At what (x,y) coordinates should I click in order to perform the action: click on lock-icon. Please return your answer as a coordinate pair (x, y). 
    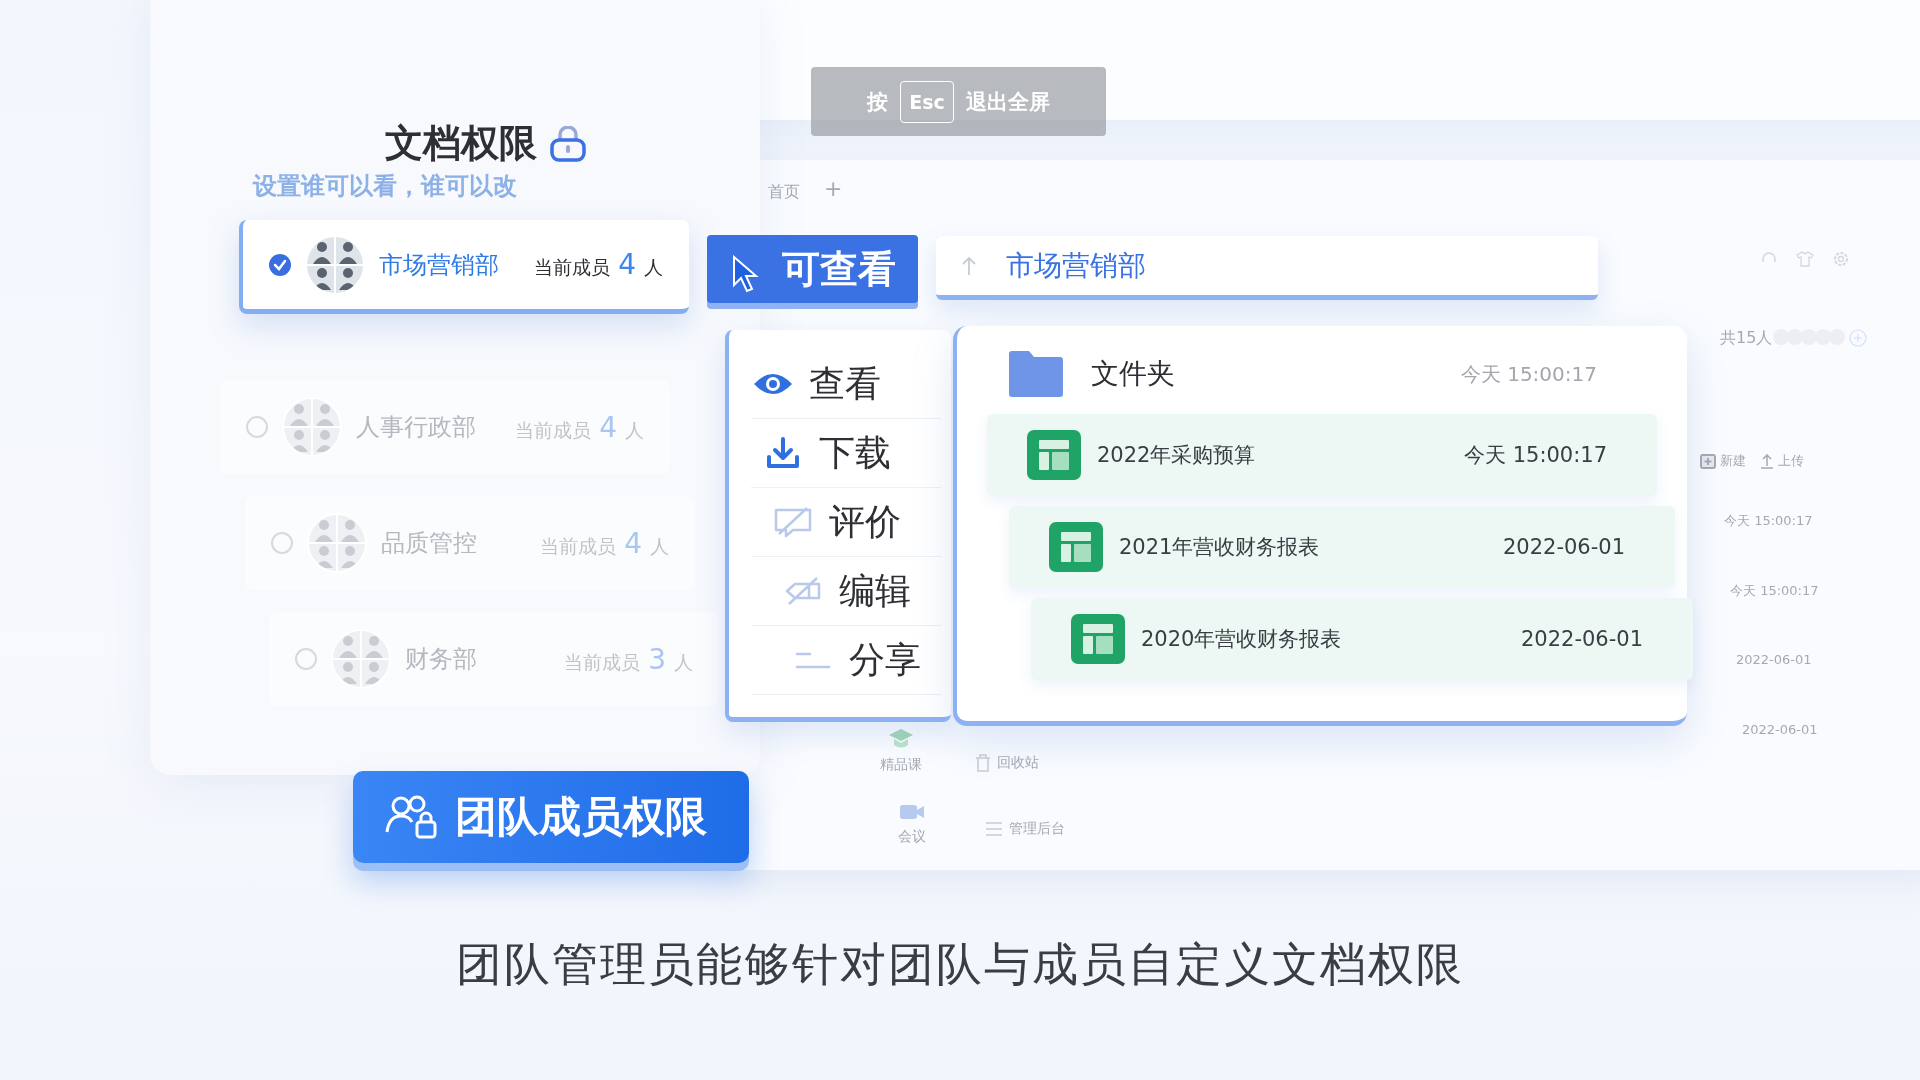
    Looking at the image, I should click on (568, 143).